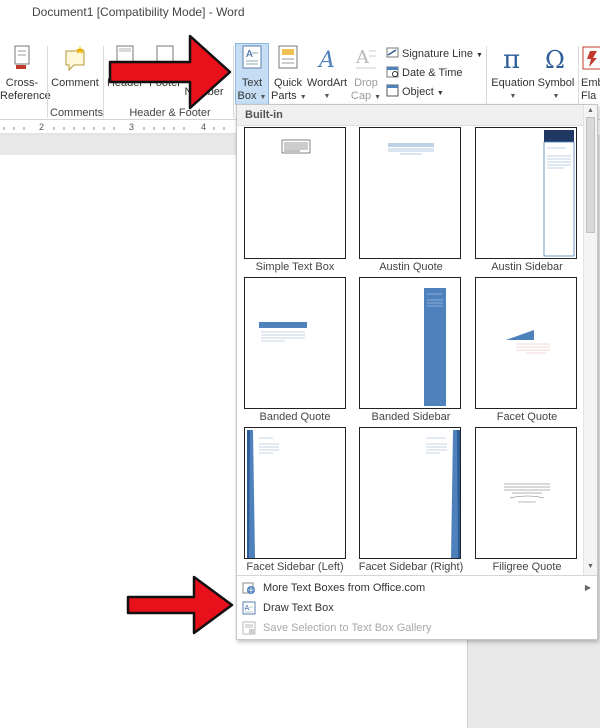 The width and height of the screenshot is (600, 728). Describe the element at coordinates (591, 58) in the screenshot. I see `flash-icon` at that location.